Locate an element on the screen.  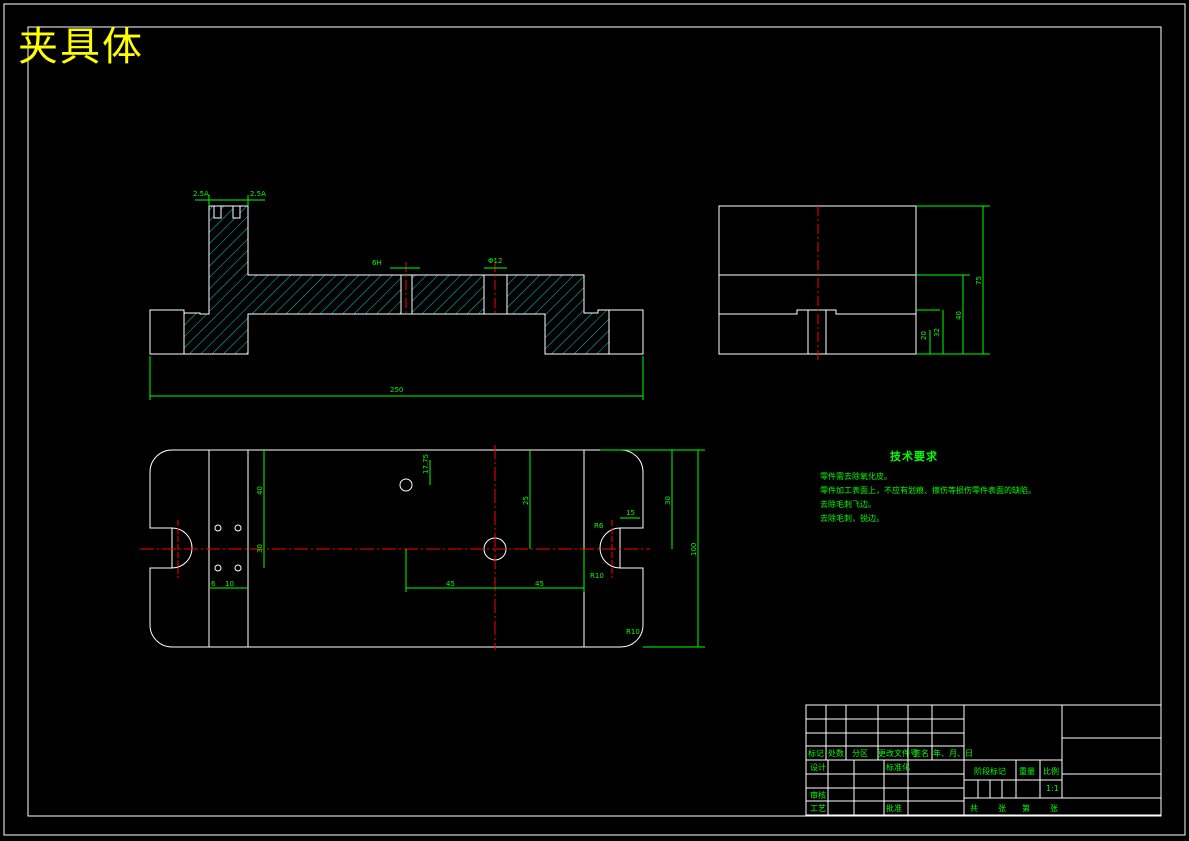
front-top-slot-b is located at coordinates (236, 212).